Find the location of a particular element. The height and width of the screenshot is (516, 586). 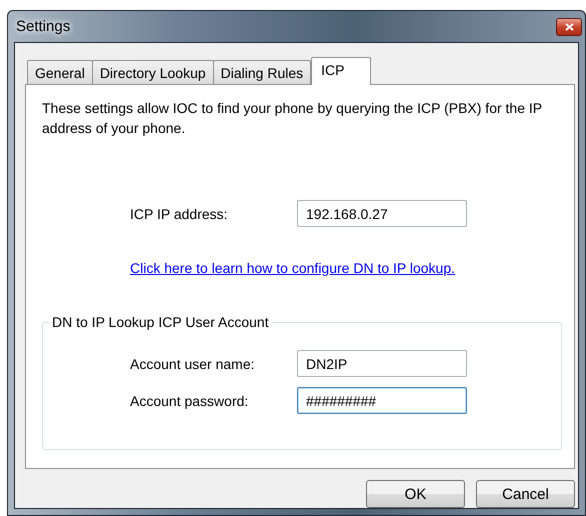

dialog-button: OK is located at coordinates (415, 494).